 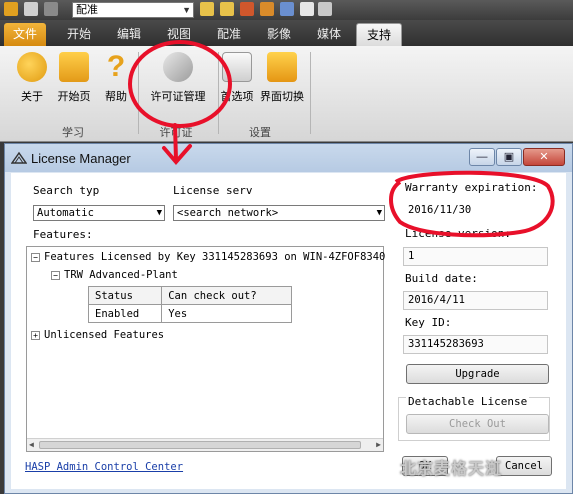 I want to click on build-date-field: 2016/4/11, so click(x=475, y=300).